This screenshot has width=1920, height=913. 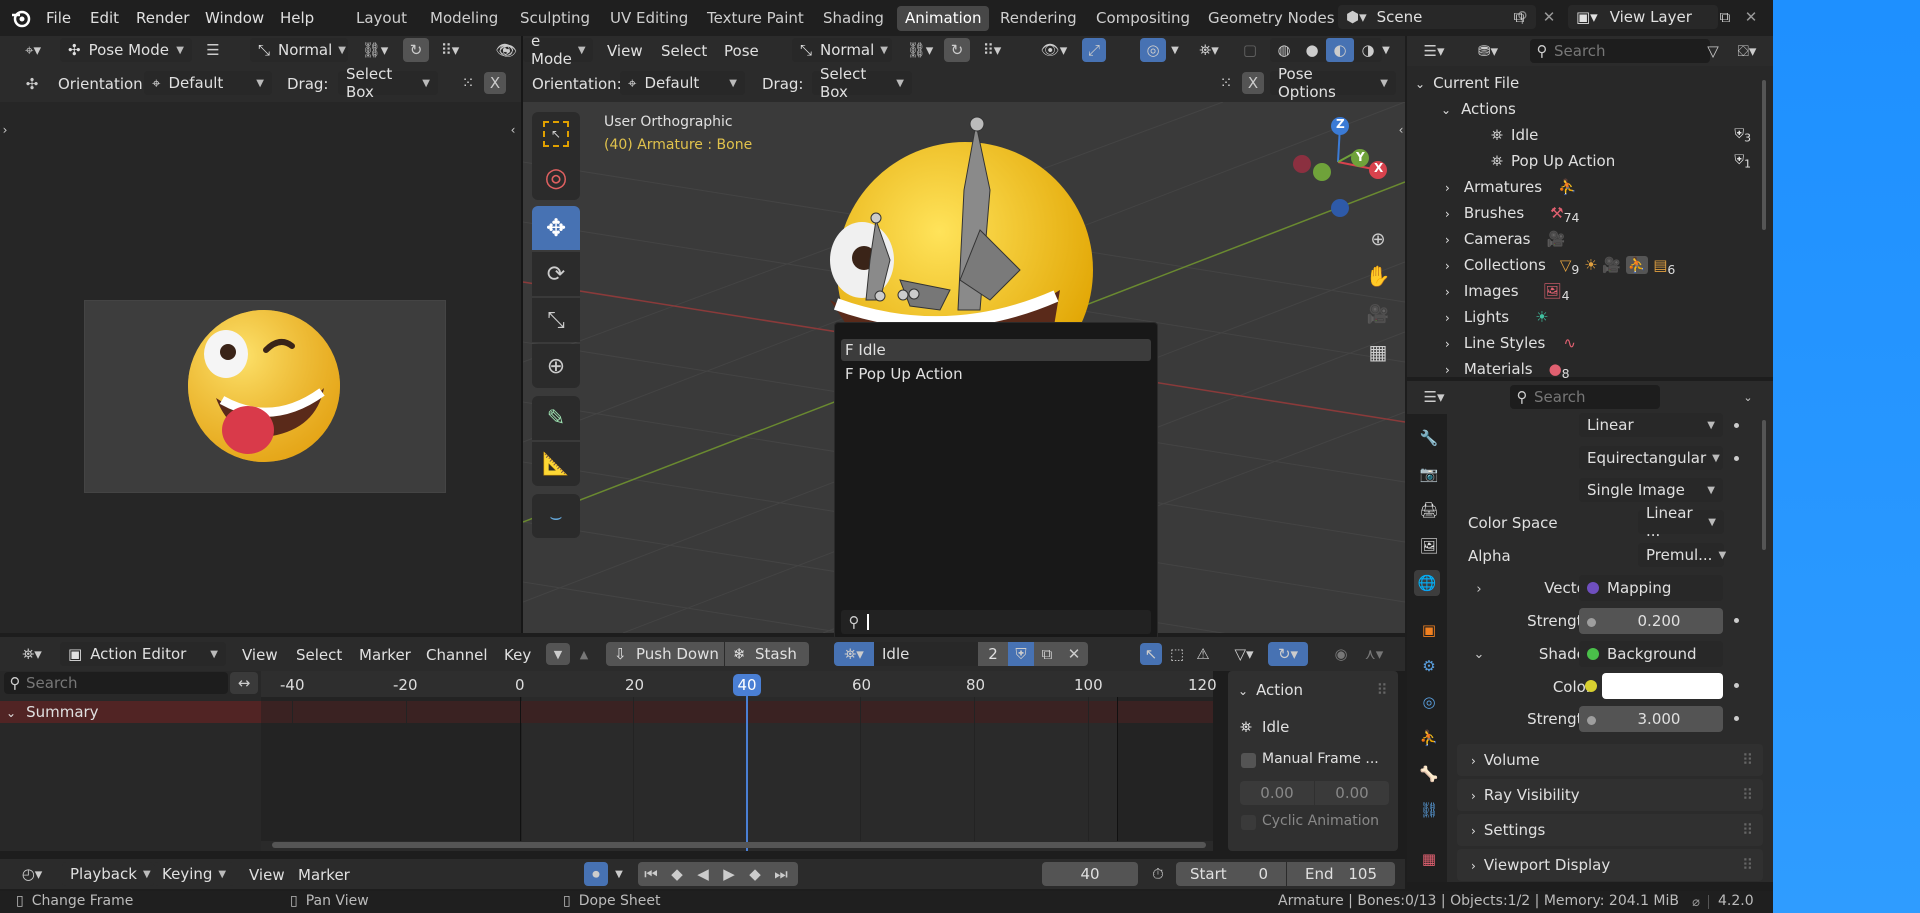 What do you see at coordinates (1507, 291) in the screenshot?
I see `outliner-row-images: › Images 🖼4` at bounding box center [1507, 291].